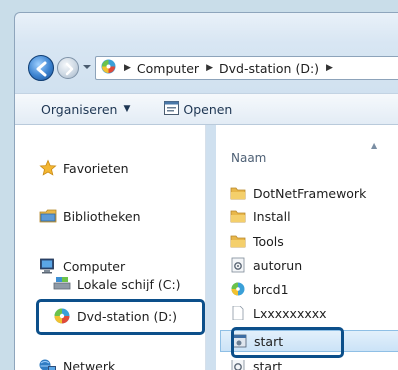 The height and width of the screenshot is (370, 398). Describe the element at coordinates (238, 313) in the screenshot. I see `document-icon` at that location.